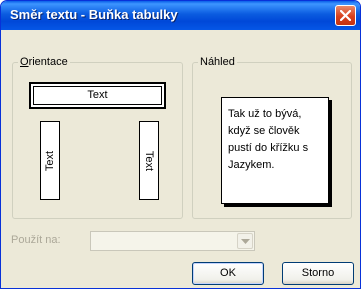  I want to click on close-icon, so click(345, 15).